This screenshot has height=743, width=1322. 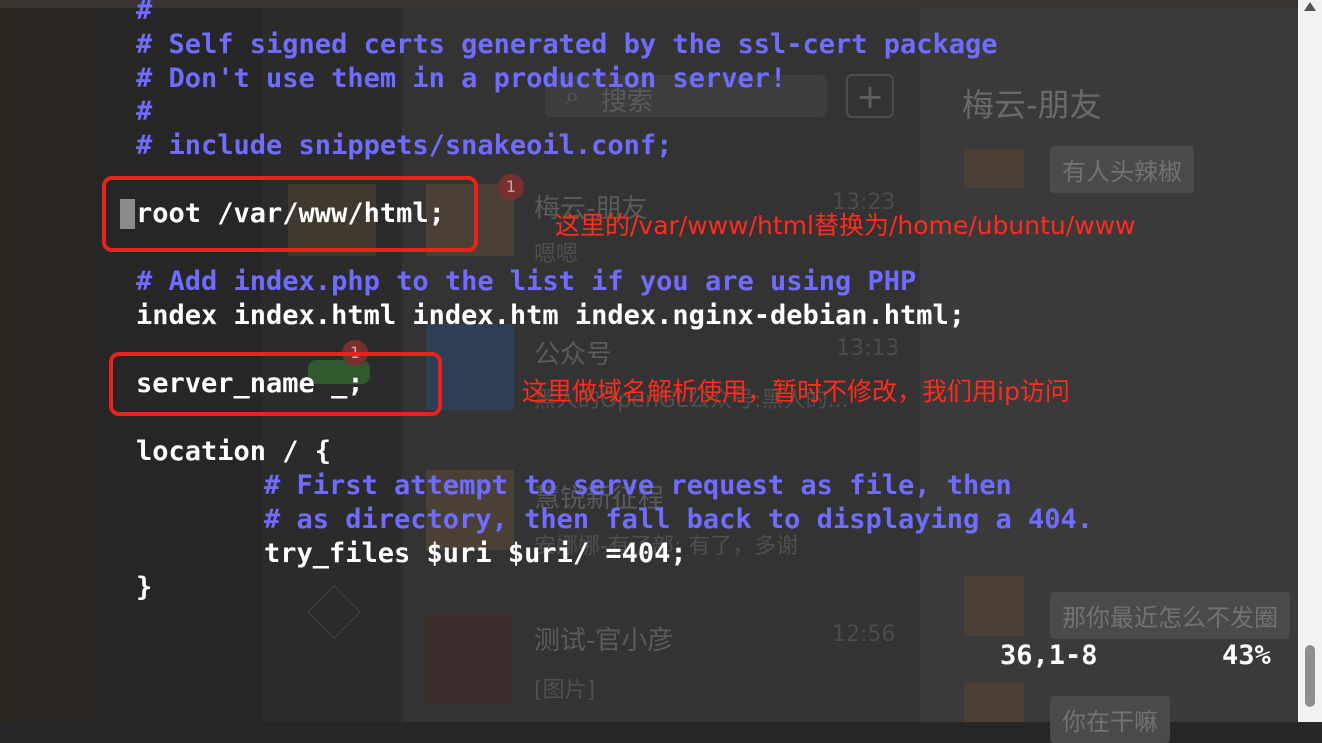 What do you see at coordinates (650, 4) in the screenshot?
I see `window-top-strip` at bounding box center [650, 4].